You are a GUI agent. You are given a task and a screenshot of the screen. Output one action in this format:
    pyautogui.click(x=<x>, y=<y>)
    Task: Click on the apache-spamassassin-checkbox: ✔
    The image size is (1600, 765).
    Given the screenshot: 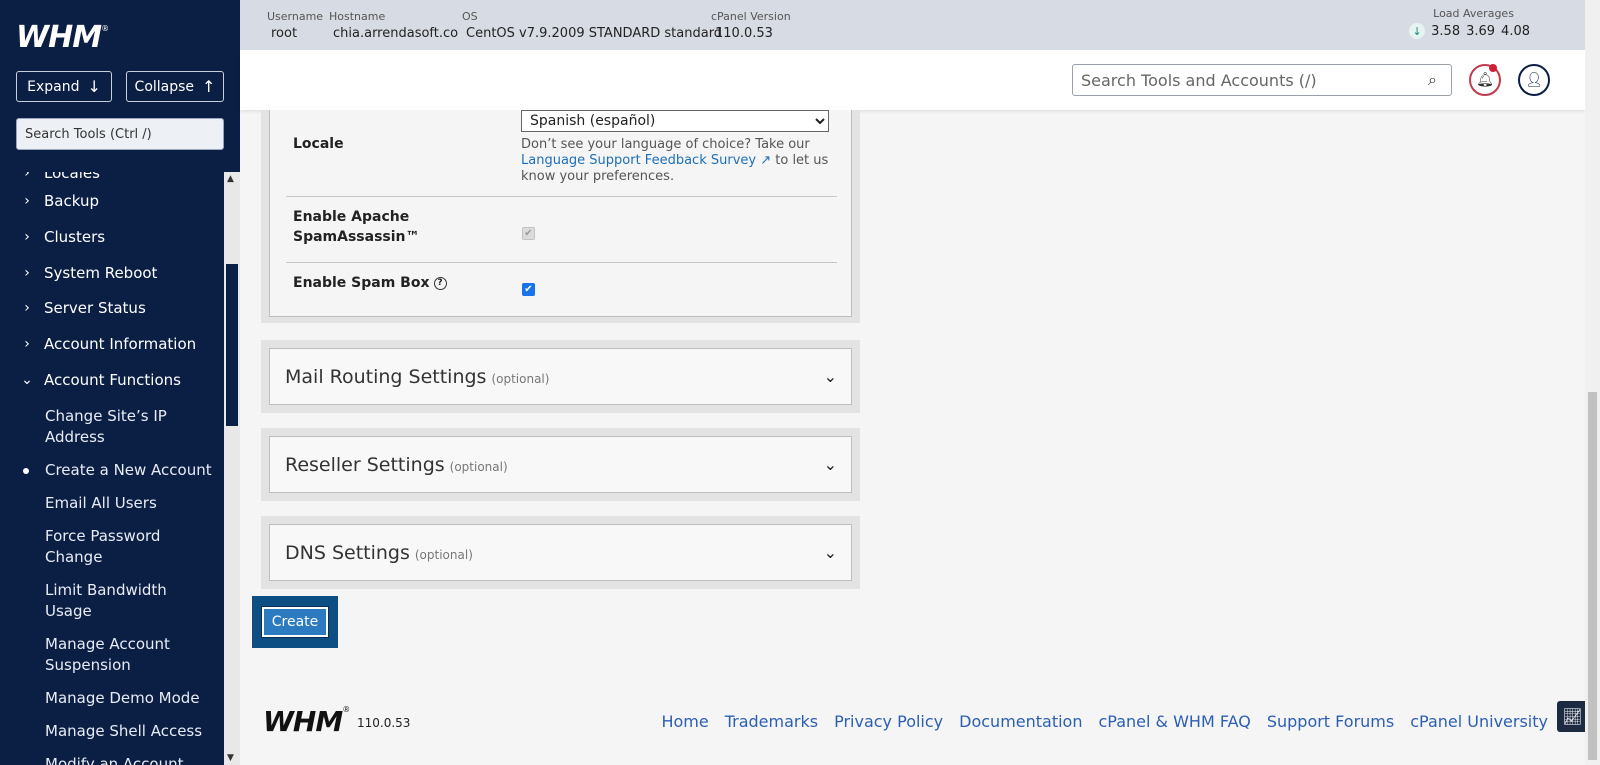 What is the action you would take?
    pyautogui.click(x=528, y=233)
    